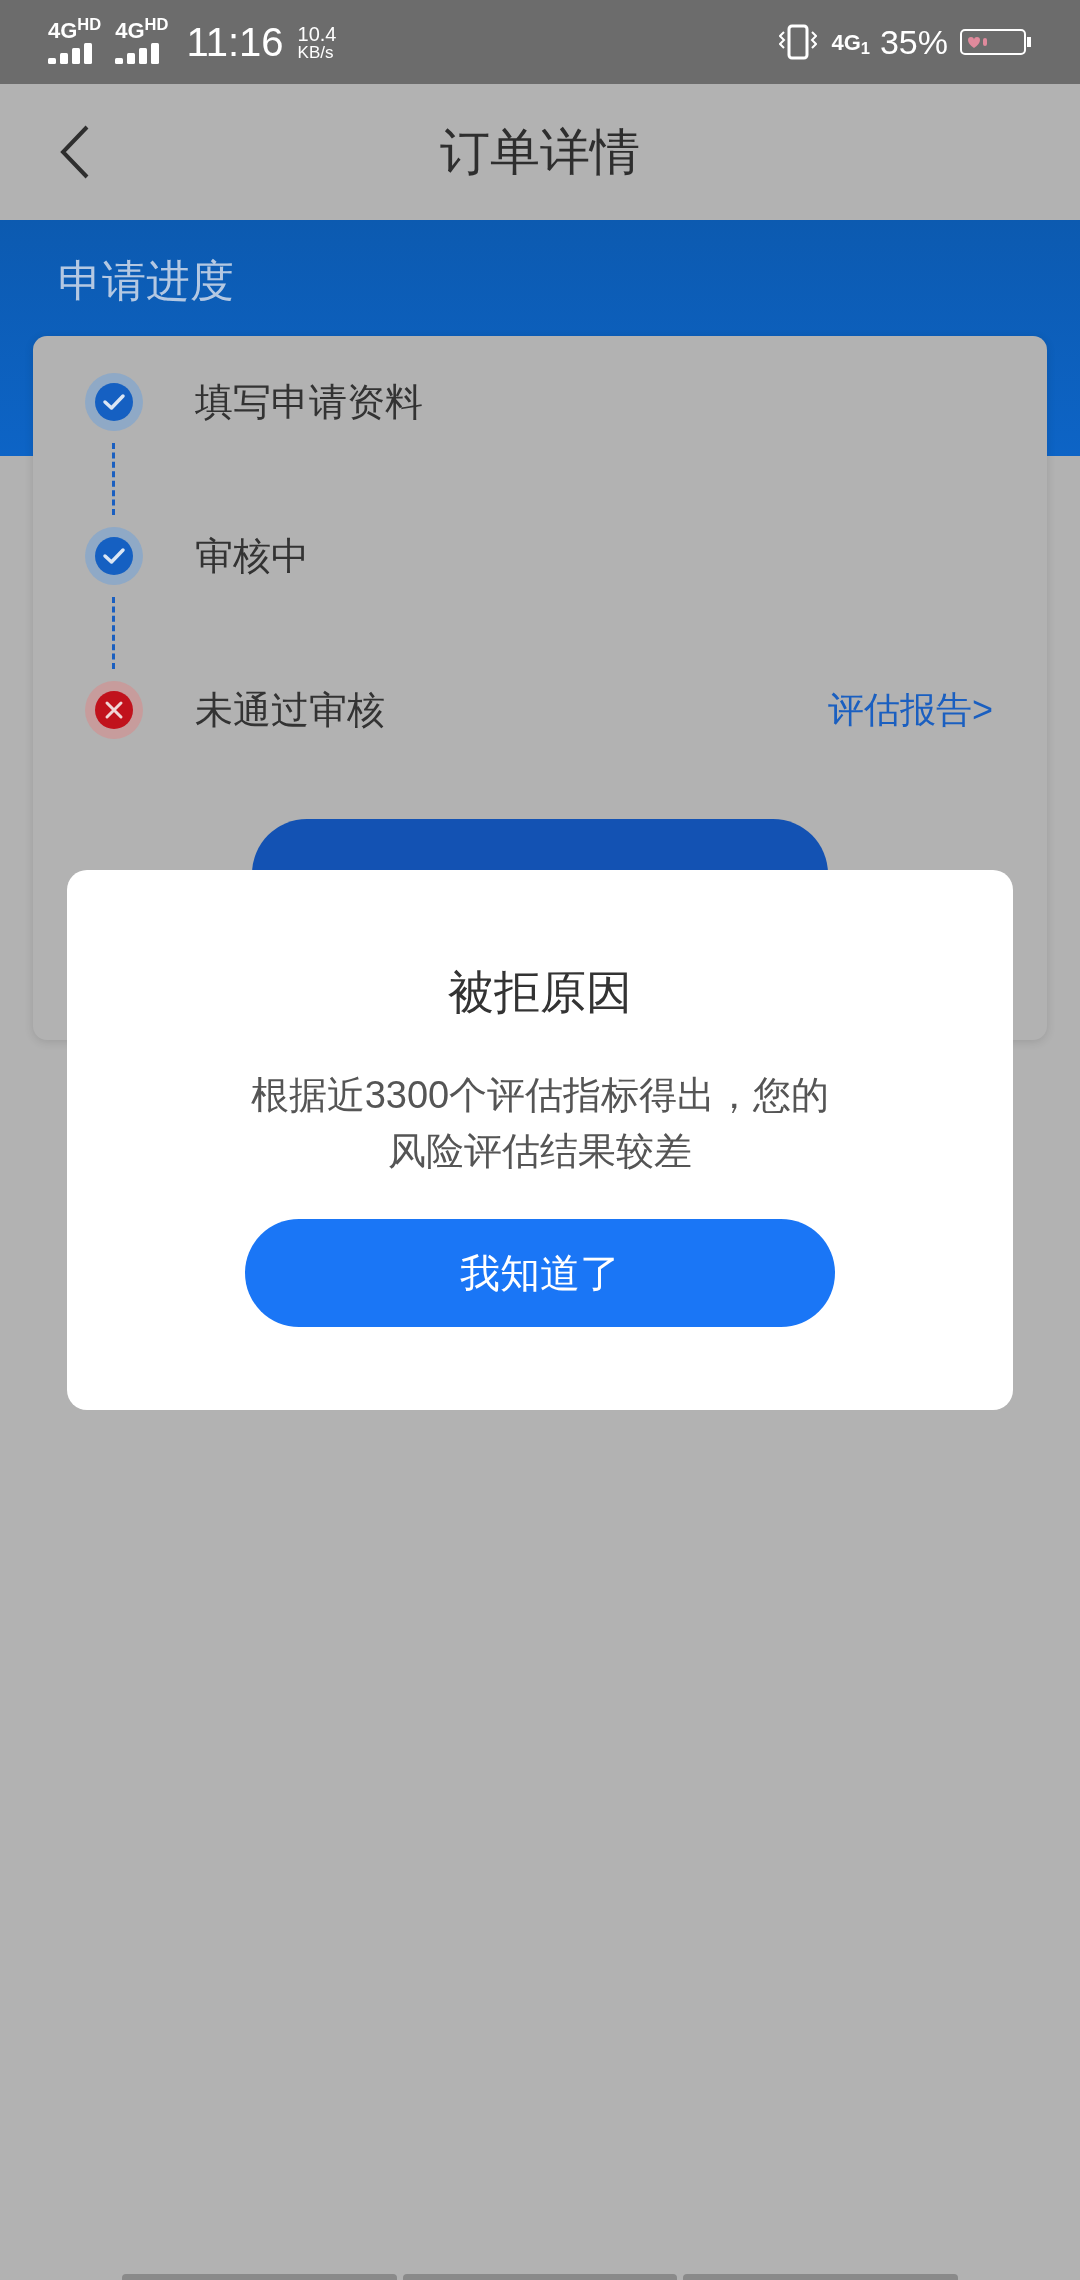 The height and width of the screenshot is (2280, 1080). What do you see at coordinates (540, 992) in the screenshot?
I see `dialog-title: 被拒原因` at bounding box center [540, 992].